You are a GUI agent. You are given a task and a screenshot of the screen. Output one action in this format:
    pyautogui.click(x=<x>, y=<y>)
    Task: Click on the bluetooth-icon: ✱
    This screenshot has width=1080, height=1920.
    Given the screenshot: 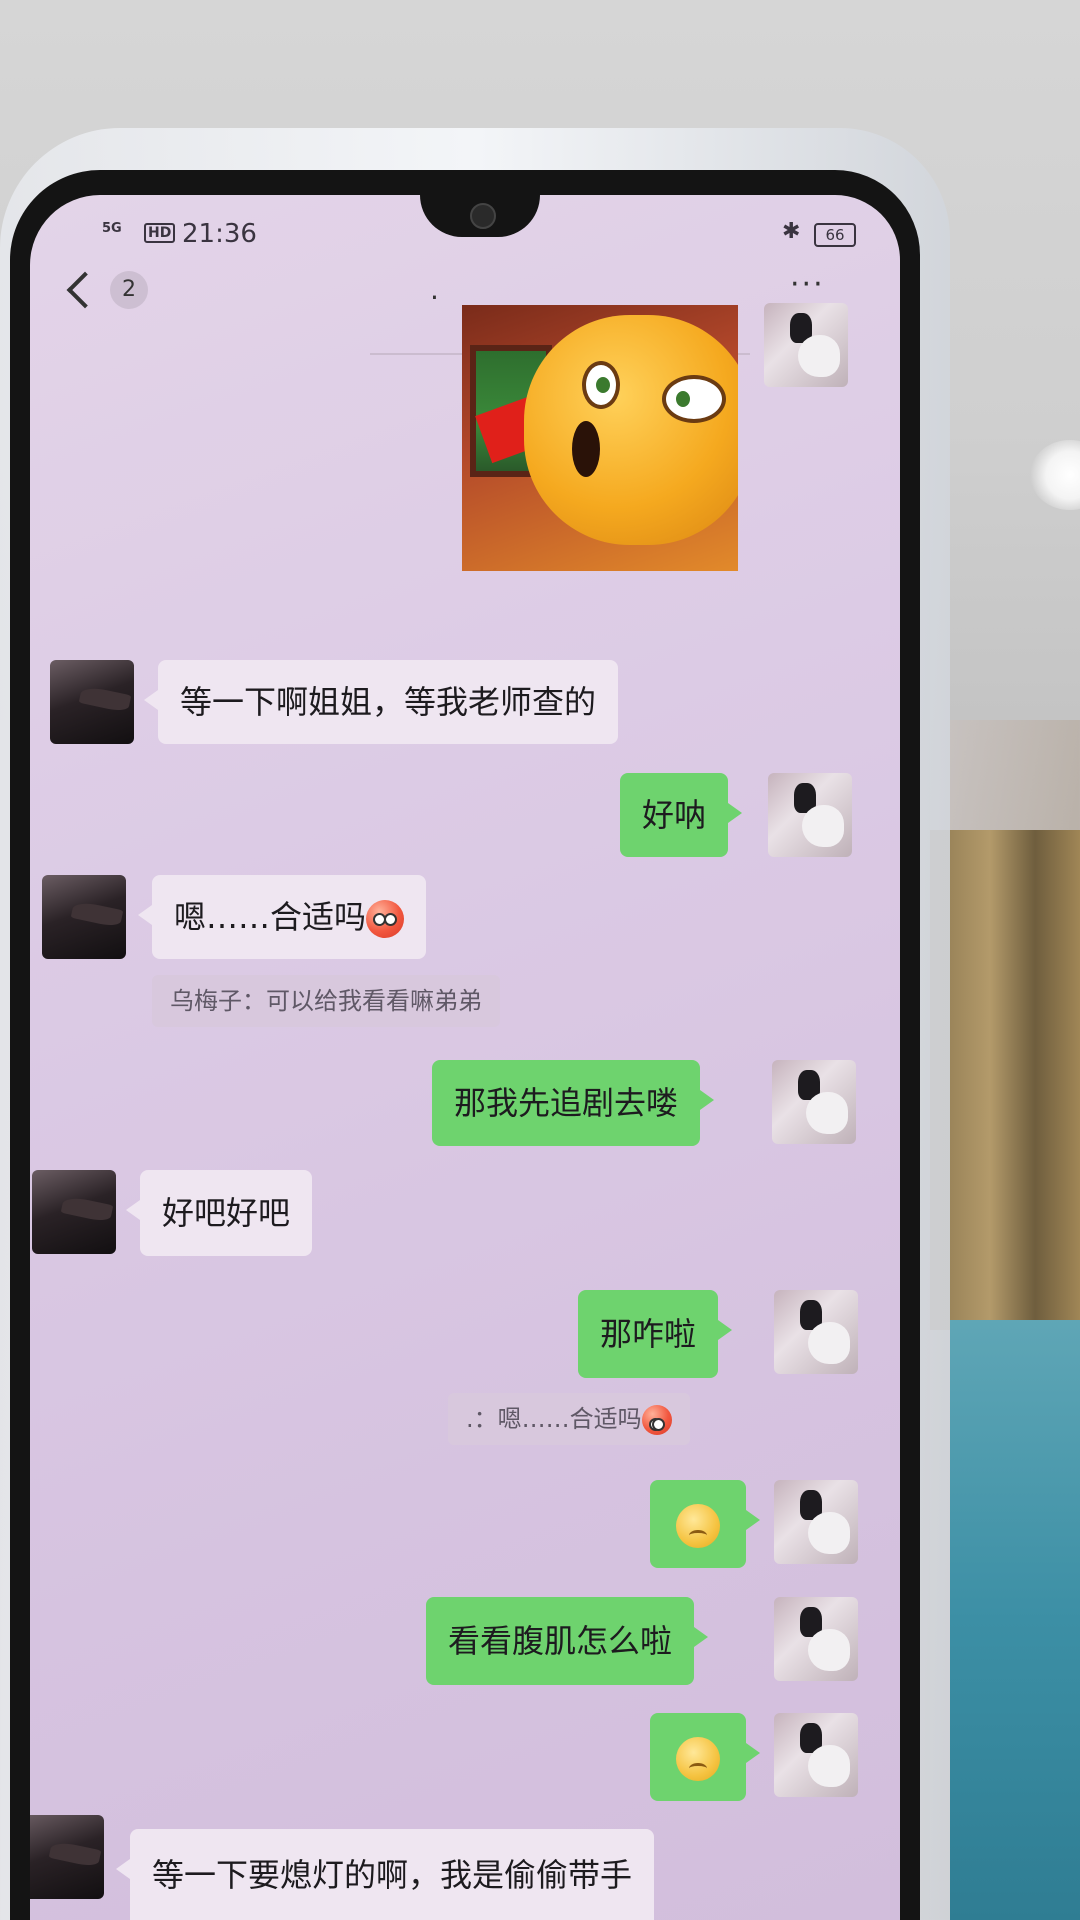 What is the action you would take?
    pyautogui.click(x=791, y=231)
    